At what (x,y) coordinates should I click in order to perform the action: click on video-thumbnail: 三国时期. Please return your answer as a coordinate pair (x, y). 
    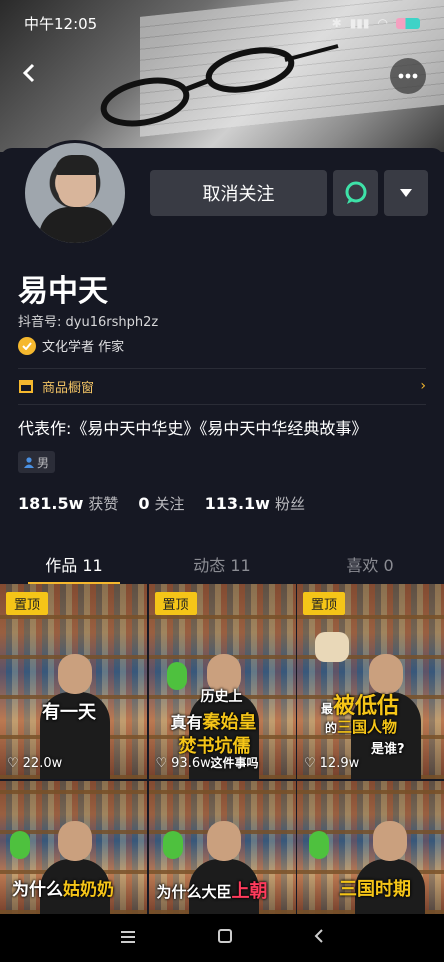
    Looking at the image, I should click on (370, 847).